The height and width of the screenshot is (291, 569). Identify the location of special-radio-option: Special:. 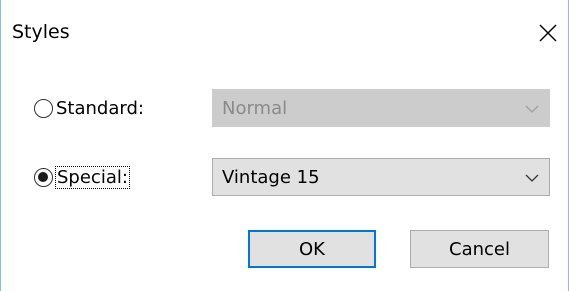
(82, 177).